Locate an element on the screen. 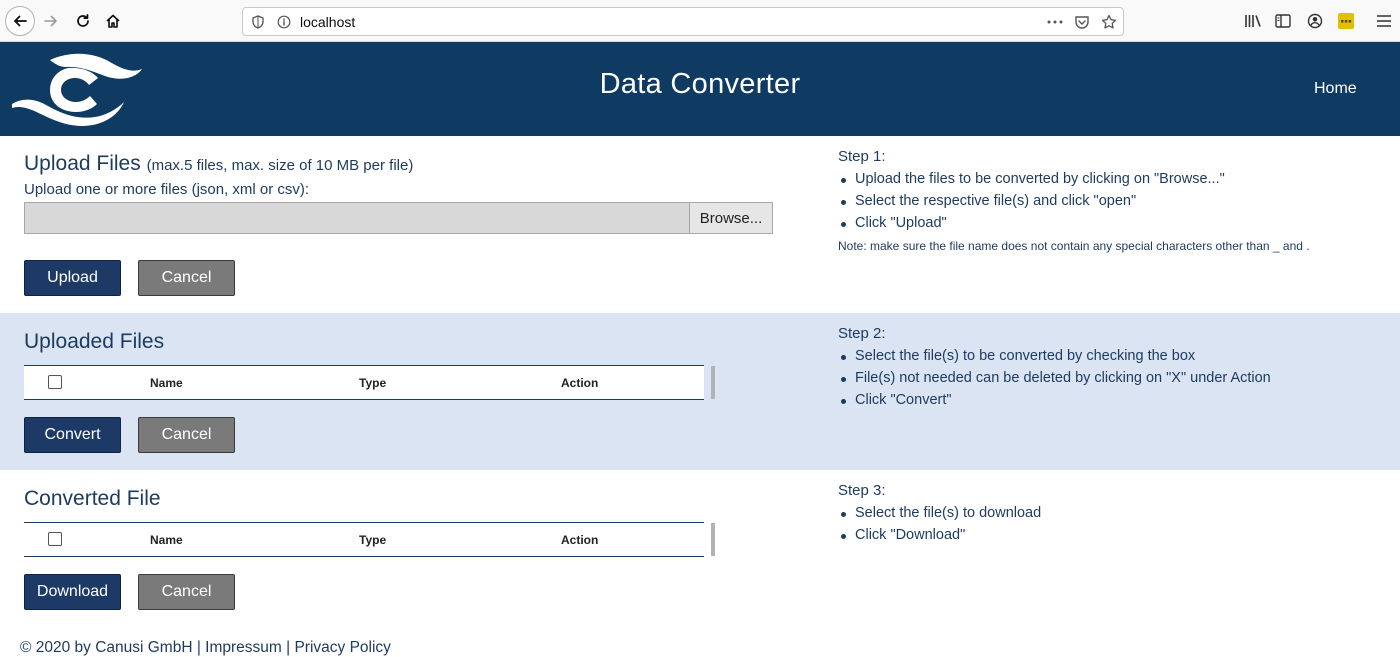 The height and width of the screenshot is (657, 1400). browser-toolbar: localhost is located at coordinates (700, 21).